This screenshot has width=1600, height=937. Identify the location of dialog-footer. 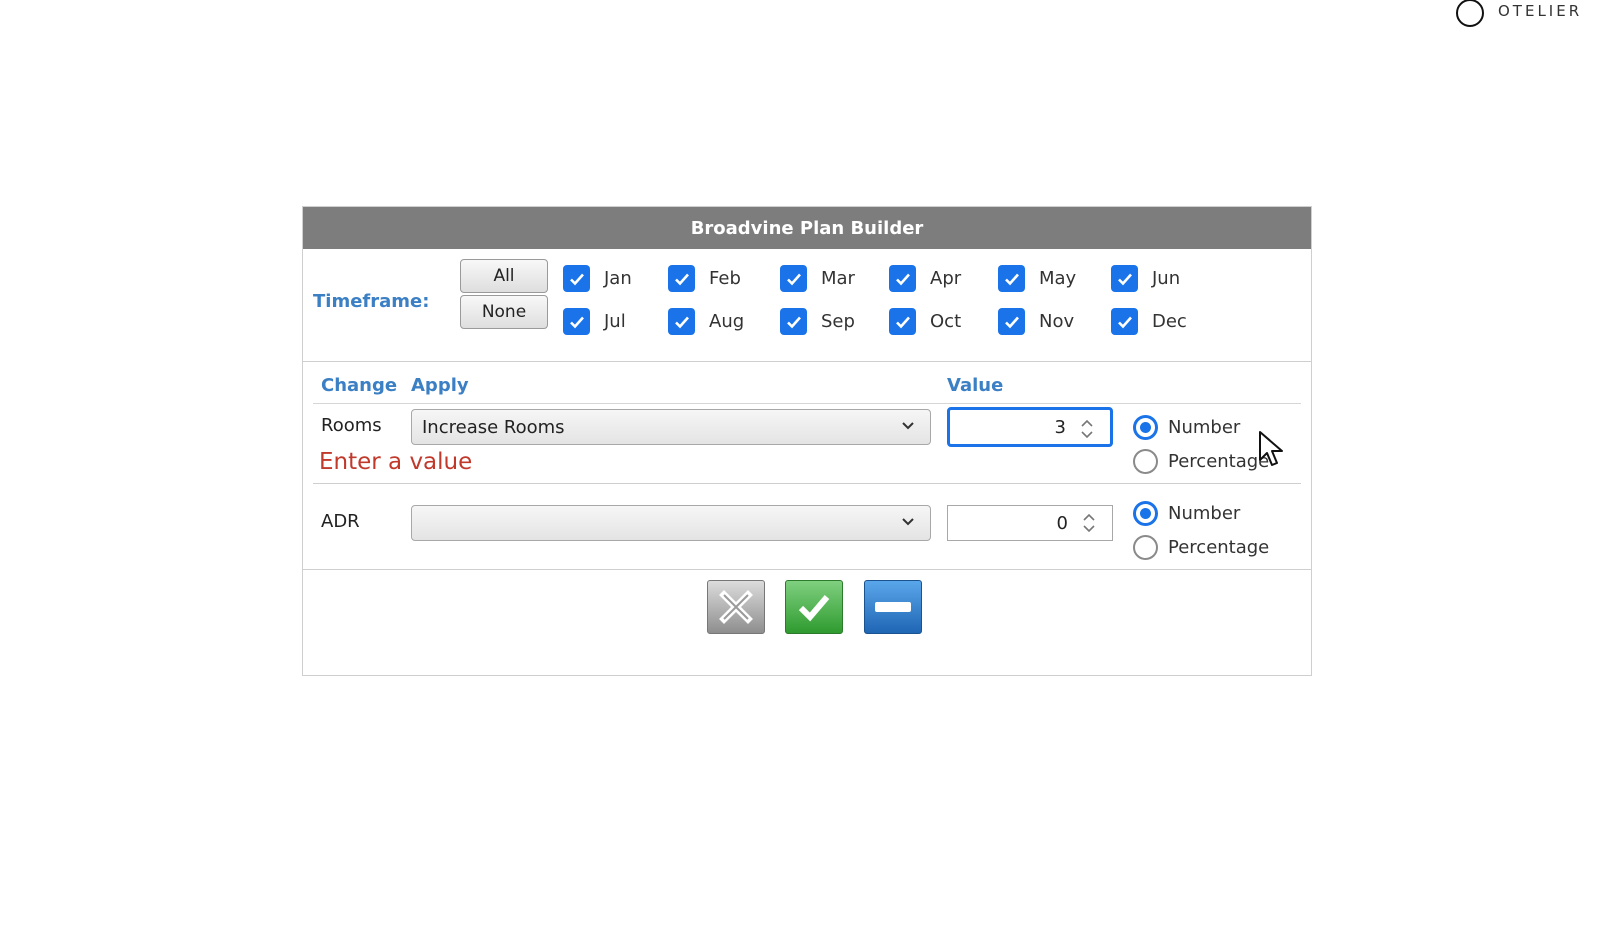
(807, 623).